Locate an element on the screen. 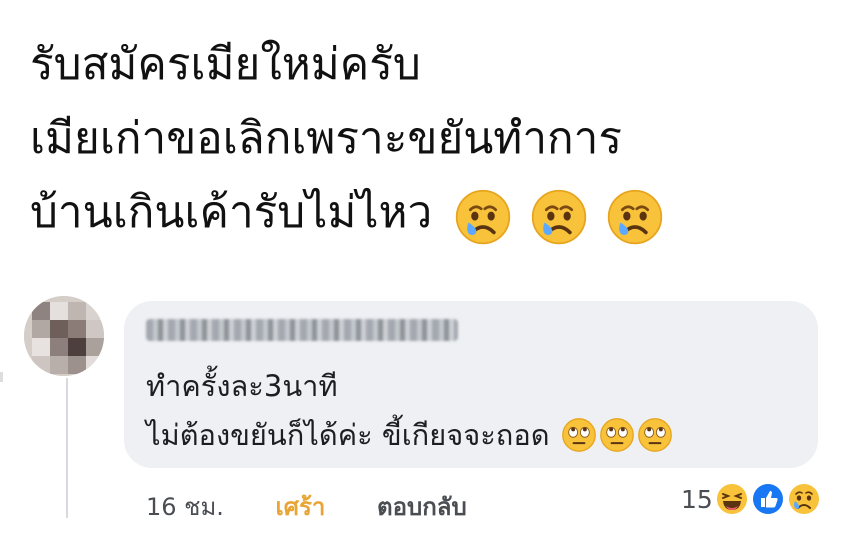  post-line-3-text: บ้านเกินเค้ารับไม่ไหว is located at coordinates (231, 212).